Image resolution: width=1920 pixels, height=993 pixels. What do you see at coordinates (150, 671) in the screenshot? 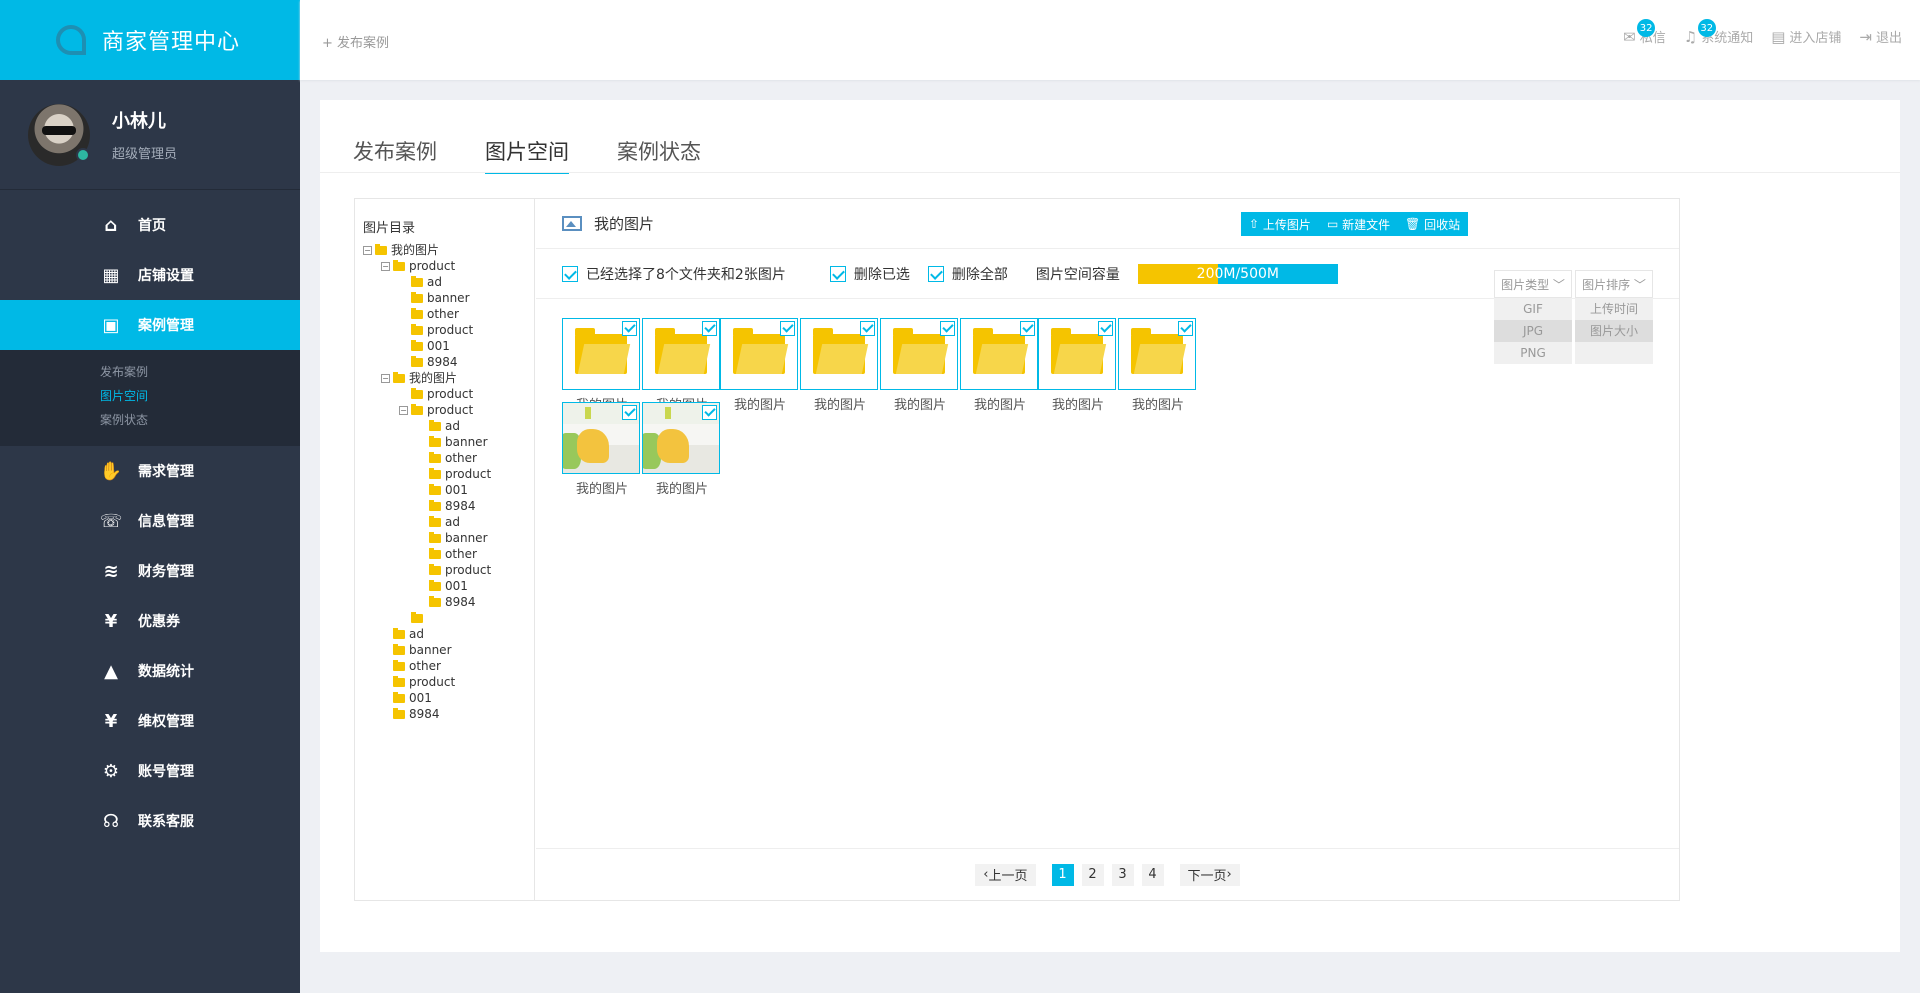
I see `sidebar-item-7: ▲ 数据统计` at bounding box center [150, 671].